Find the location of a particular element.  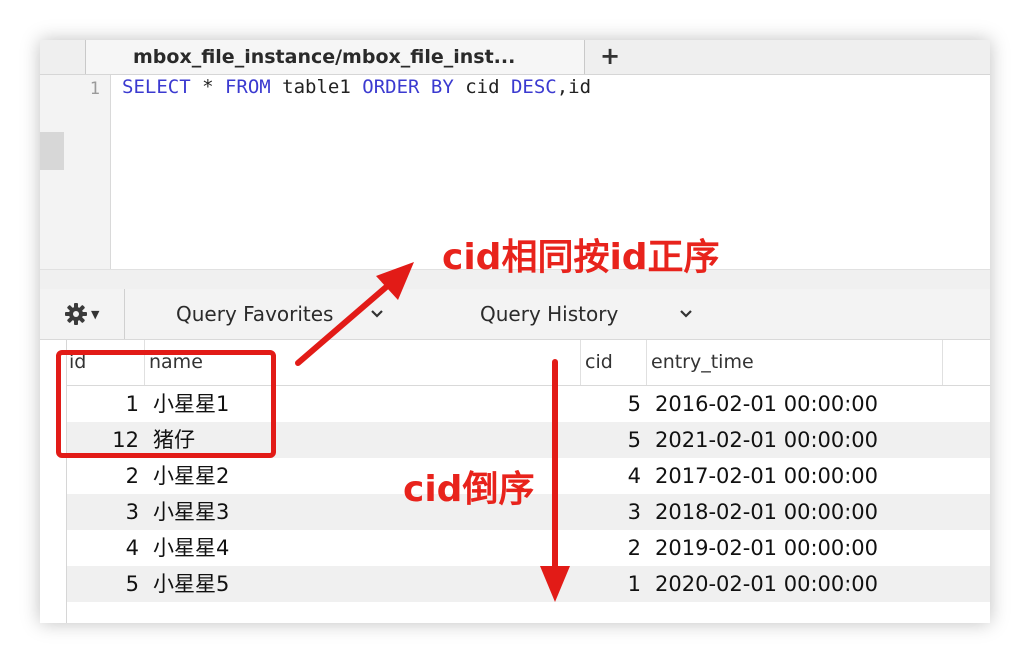

annotation-arrows is located at coordinates (432, 432).